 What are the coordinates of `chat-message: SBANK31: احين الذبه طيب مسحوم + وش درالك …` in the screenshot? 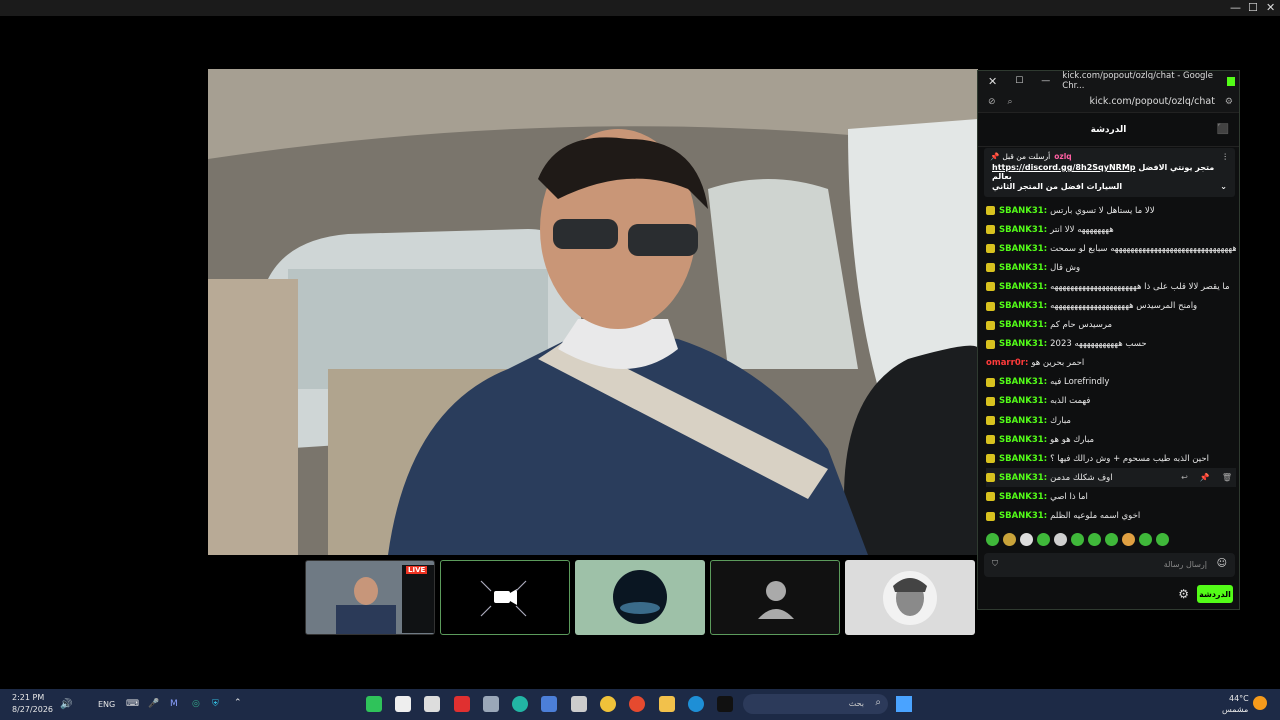 It's located at (1111, 458).